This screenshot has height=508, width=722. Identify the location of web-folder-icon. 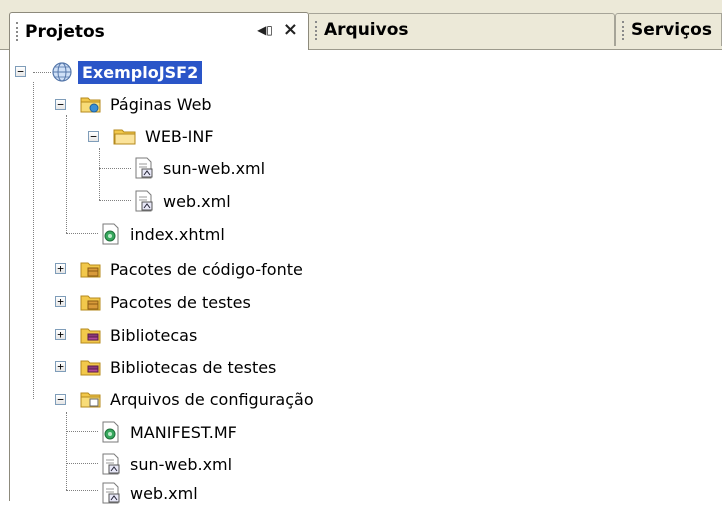
(90, 105).